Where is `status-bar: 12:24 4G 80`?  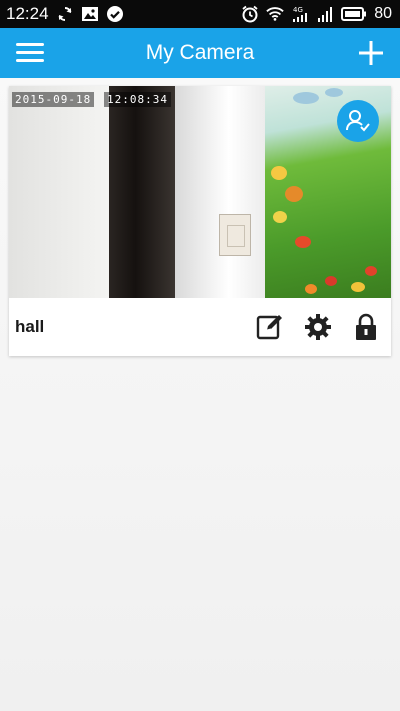 status-bar: 12:24 4G 80 is located at coordinates (200, 14).